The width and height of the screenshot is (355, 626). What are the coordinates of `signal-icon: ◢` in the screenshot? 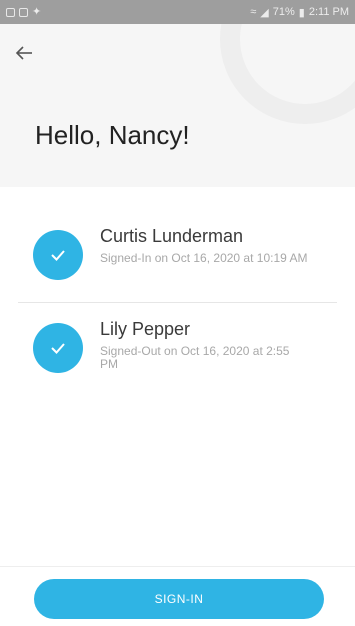 It's located at (264, 12).